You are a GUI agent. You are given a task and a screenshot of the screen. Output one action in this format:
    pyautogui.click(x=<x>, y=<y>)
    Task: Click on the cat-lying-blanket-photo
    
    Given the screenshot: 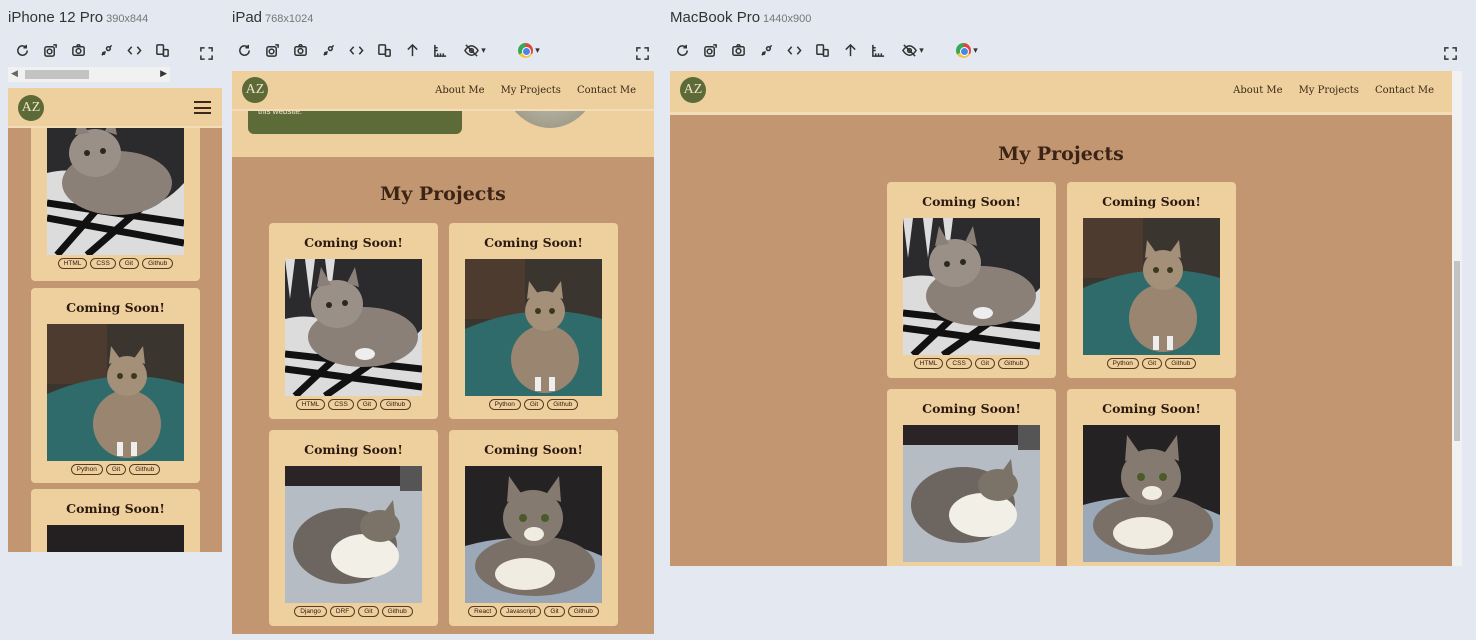 What is the action you would take?
    pyautogui.click(x=971, y=286)
    